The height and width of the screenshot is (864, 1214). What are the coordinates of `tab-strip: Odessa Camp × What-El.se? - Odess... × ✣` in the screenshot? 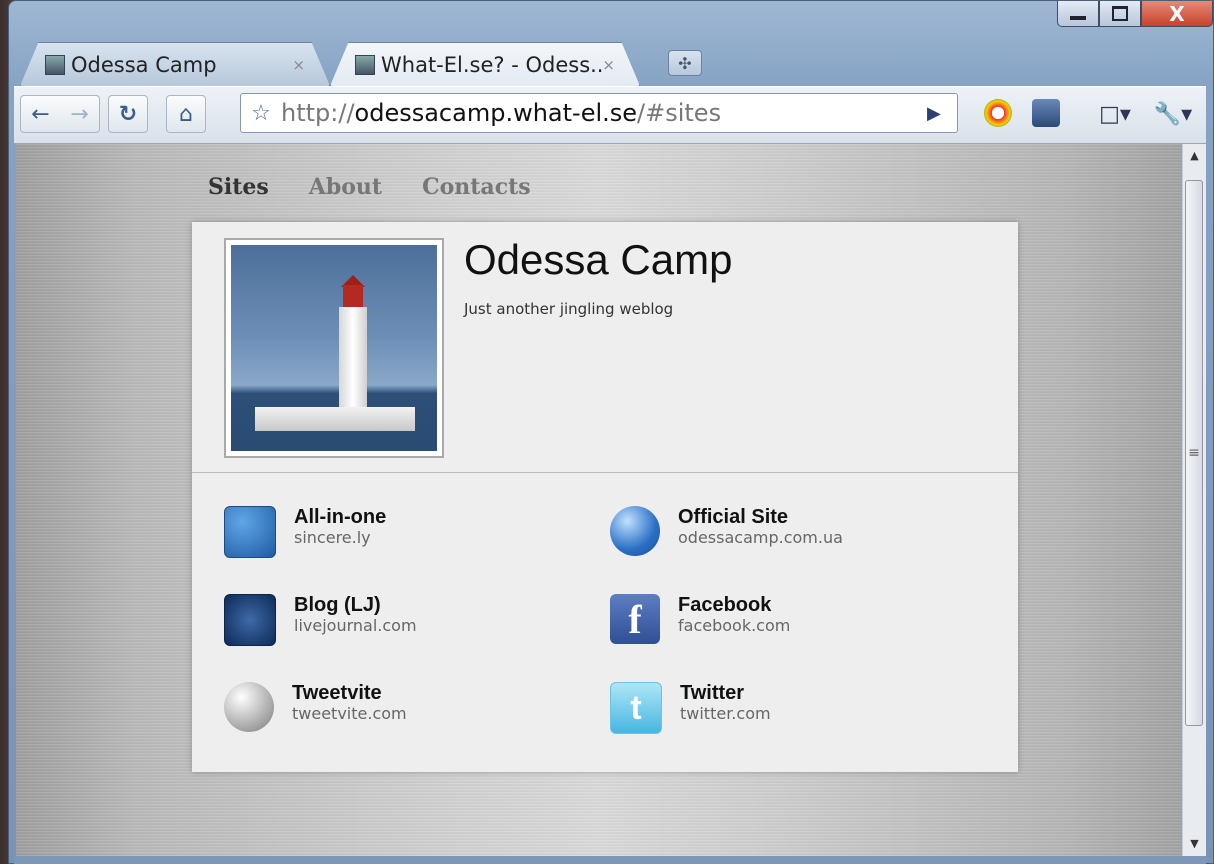 It's located at (520, 64).